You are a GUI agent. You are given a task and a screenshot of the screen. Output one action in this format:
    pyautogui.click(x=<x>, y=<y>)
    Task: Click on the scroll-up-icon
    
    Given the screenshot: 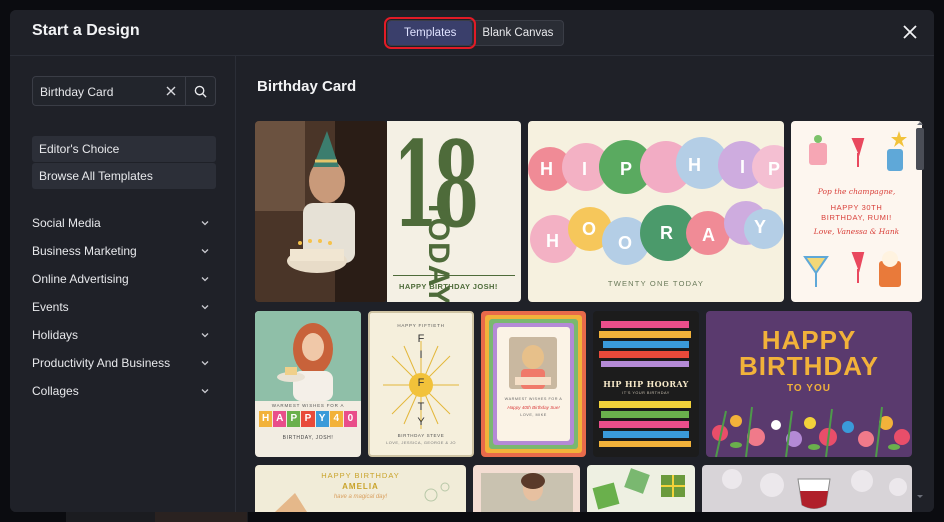 What is the action you would take?
    pyautogui.click(x=920, y=123)
    